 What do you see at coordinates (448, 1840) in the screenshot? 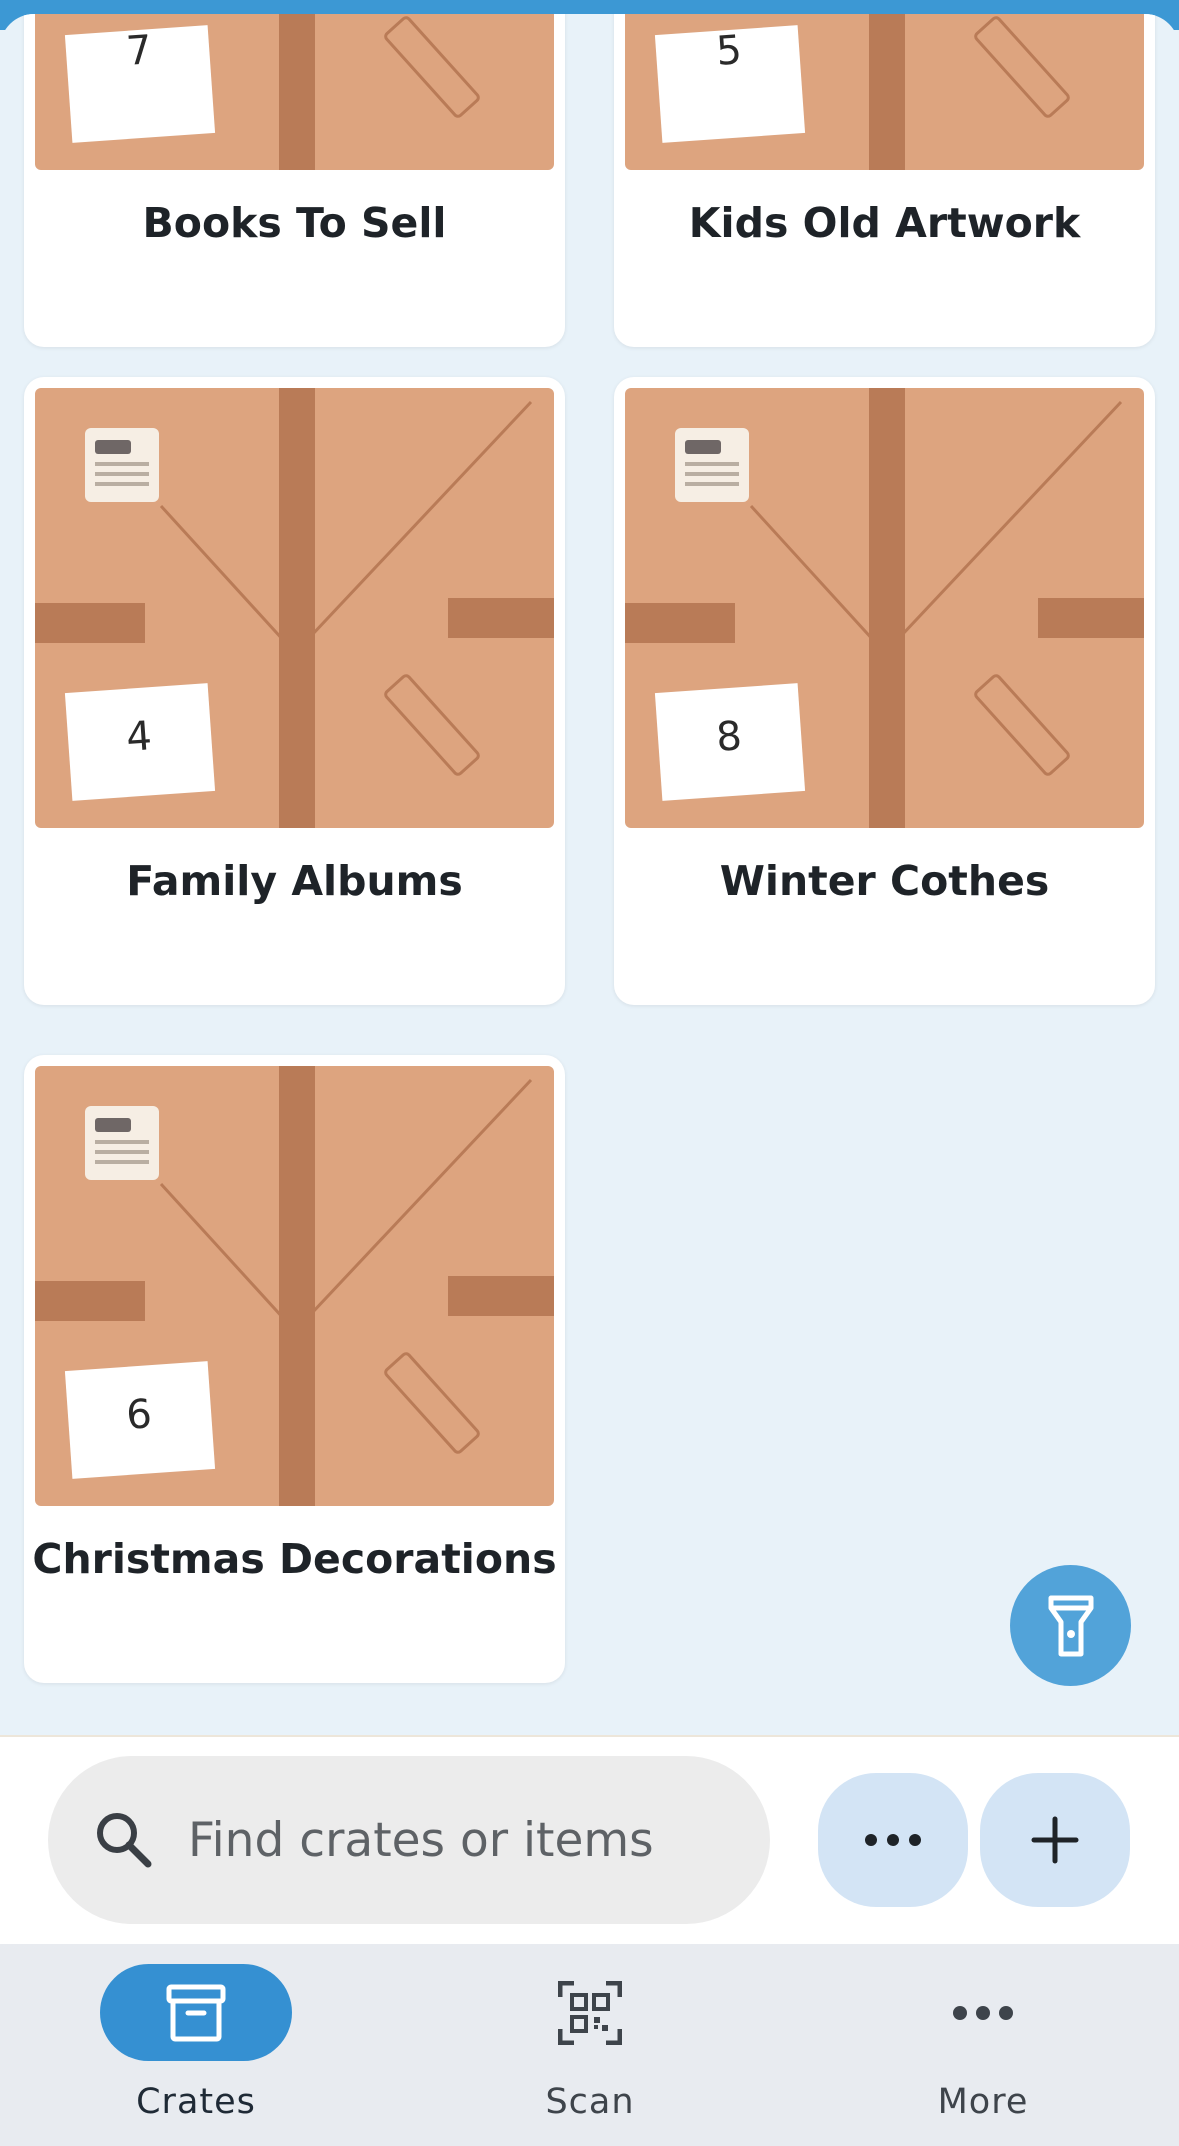
I see `search-input` at bounding box center [448, 1840].